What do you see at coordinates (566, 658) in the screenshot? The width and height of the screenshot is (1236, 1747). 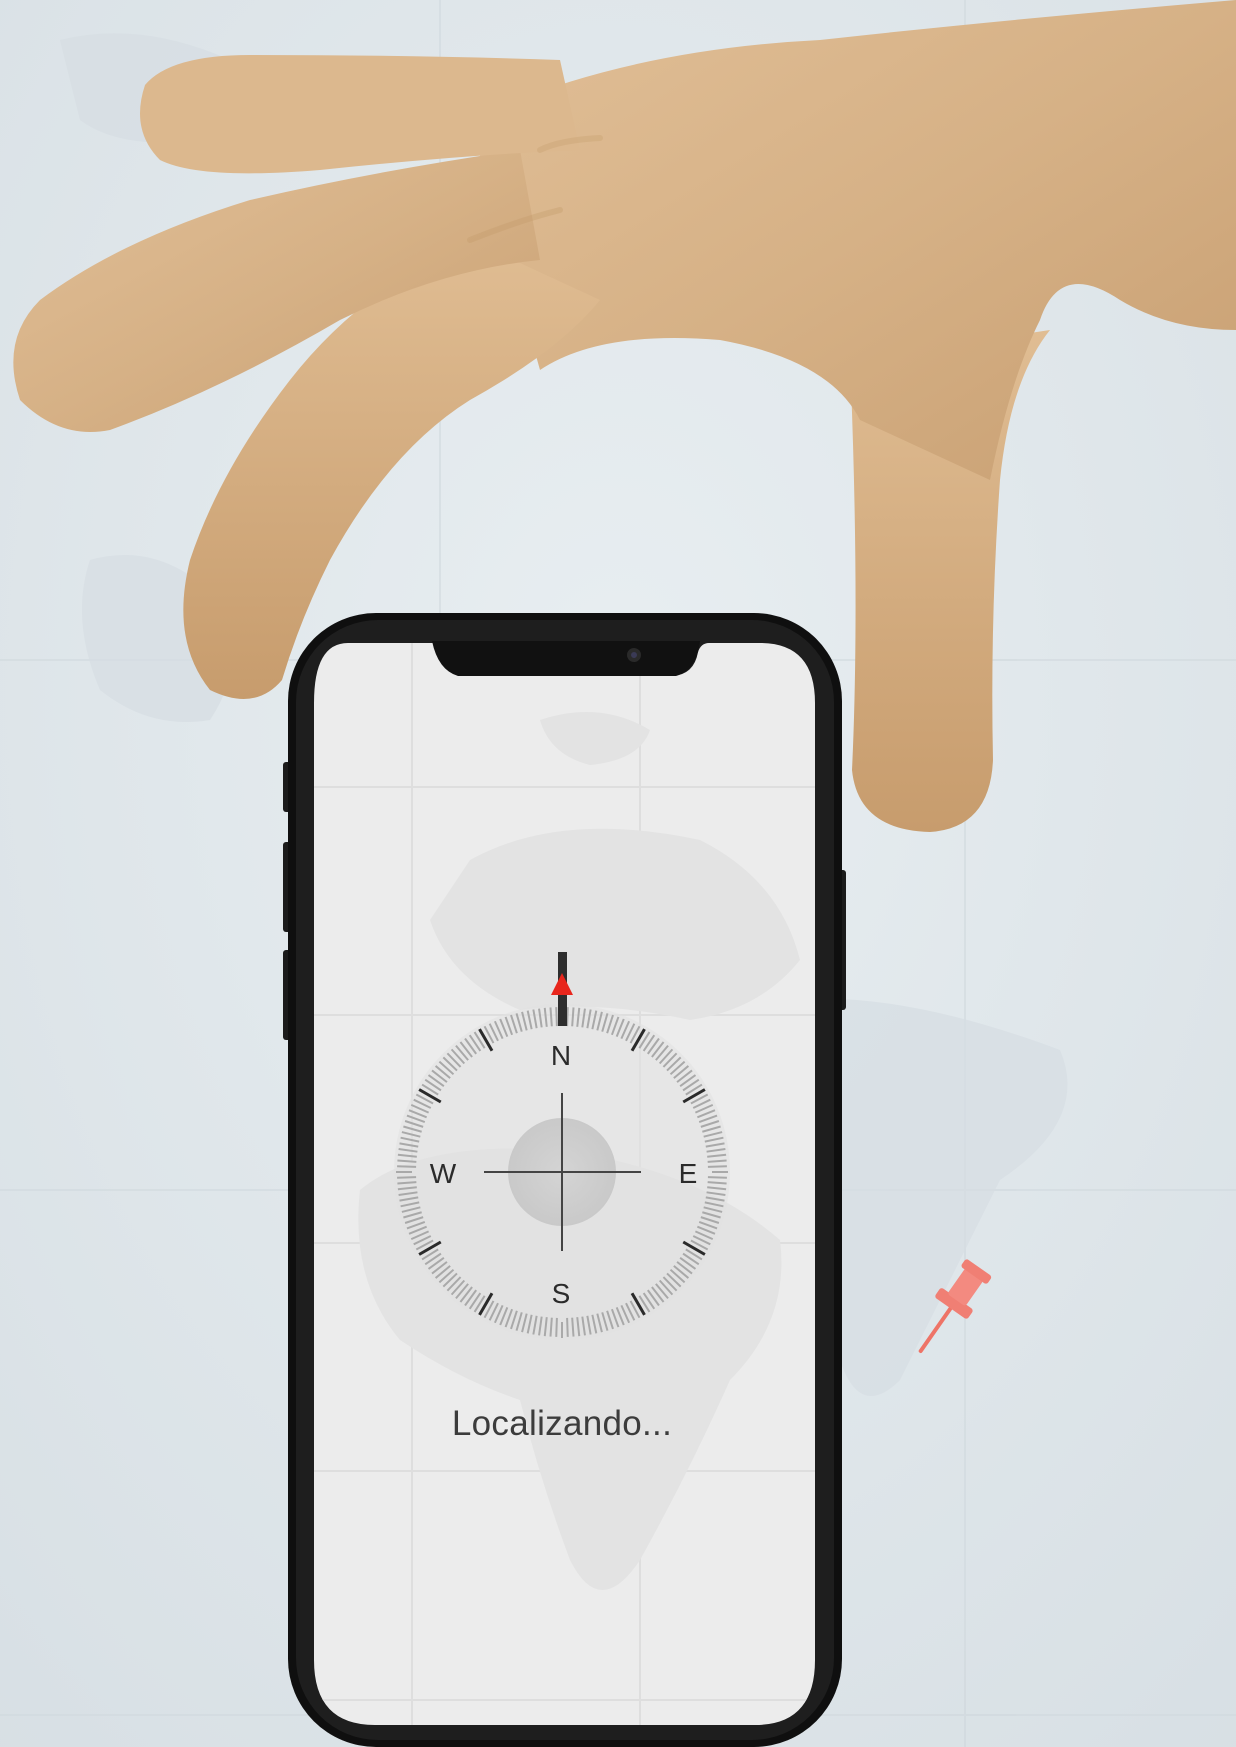 I see `phone-notch` at bounding box center [566, 658].